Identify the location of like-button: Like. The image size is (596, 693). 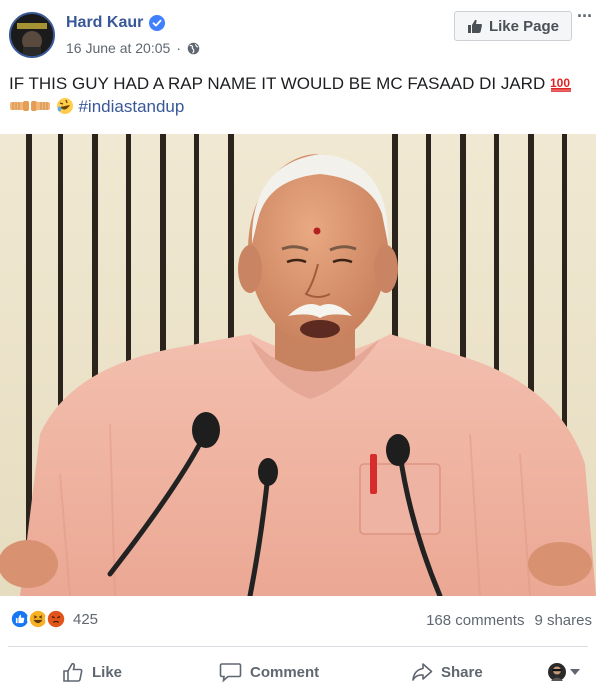
(92, 672).